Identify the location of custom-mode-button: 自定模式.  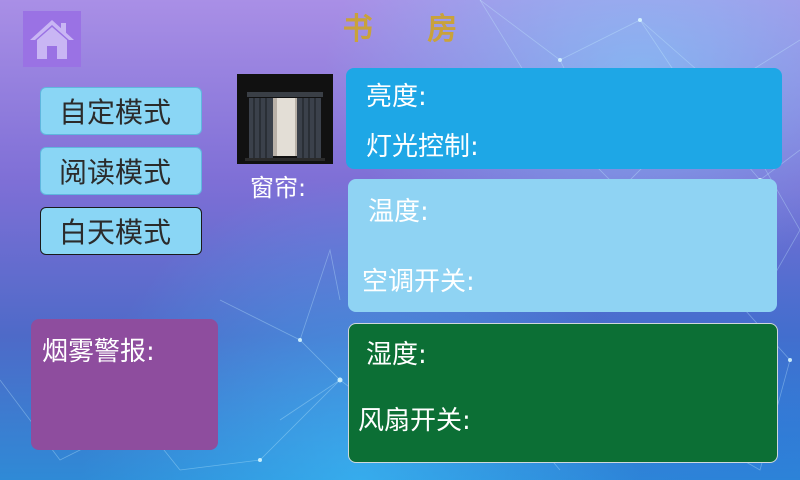
(121, 111).